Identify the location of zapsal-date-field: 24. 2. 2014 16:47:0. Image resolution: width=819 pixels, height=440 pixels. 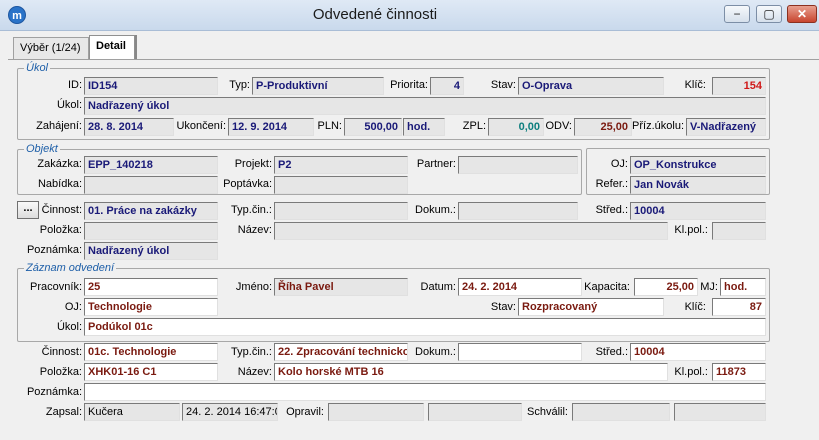
(230, 412).